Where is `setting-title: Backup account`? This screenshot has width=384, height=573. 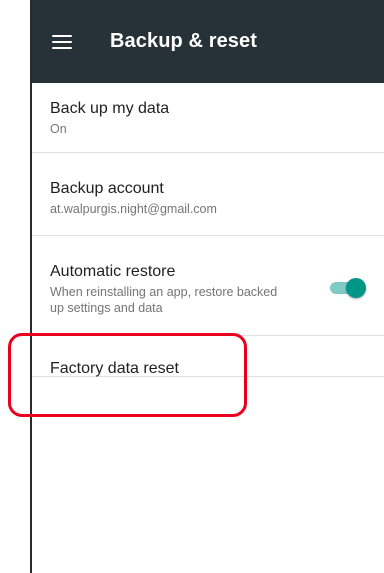 setting-title: Backup account is located at coordinates (107, 188).